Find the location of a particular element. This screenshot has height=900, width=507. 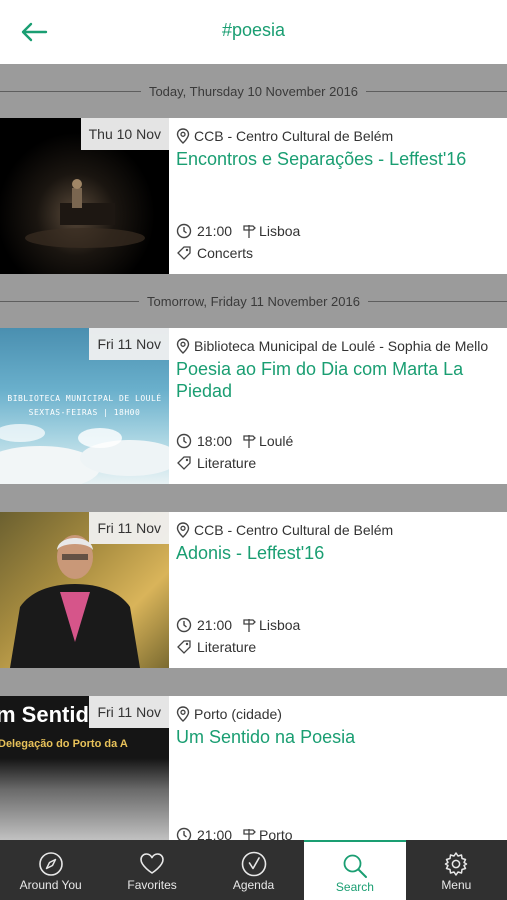

event-time: 18:00 is located at coordinates (215, 441).